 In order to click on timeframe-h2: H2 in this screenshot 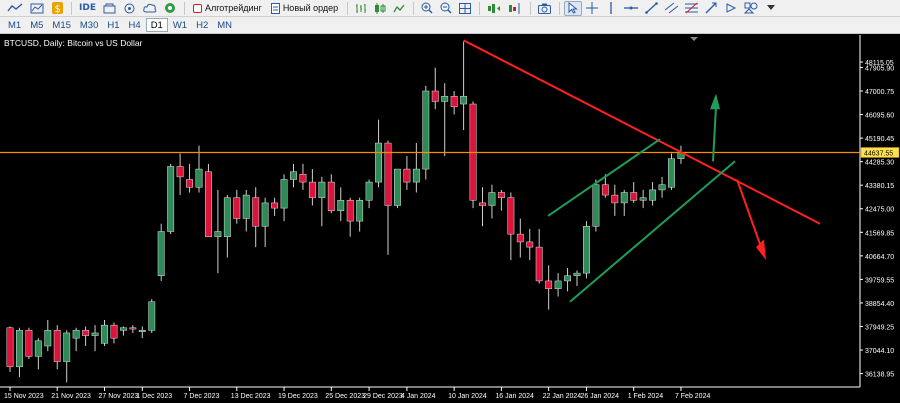, I will do `click(202, 25)`.